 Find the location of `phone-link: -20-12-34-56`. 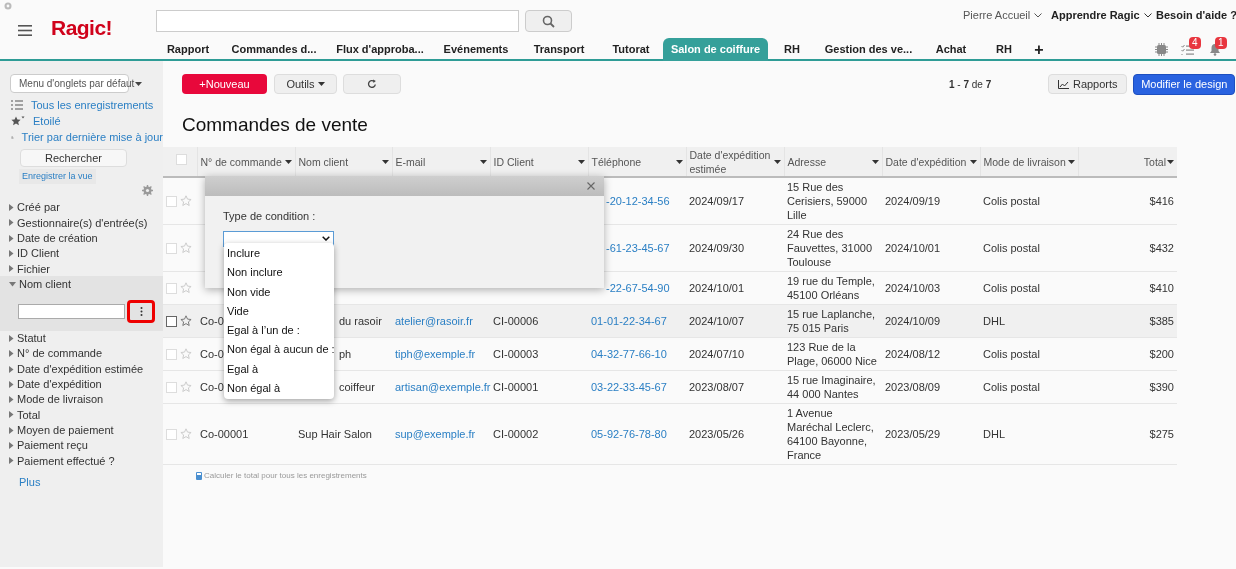

phone-link: -20-12-34-56 is located at coordinates (638, 201).